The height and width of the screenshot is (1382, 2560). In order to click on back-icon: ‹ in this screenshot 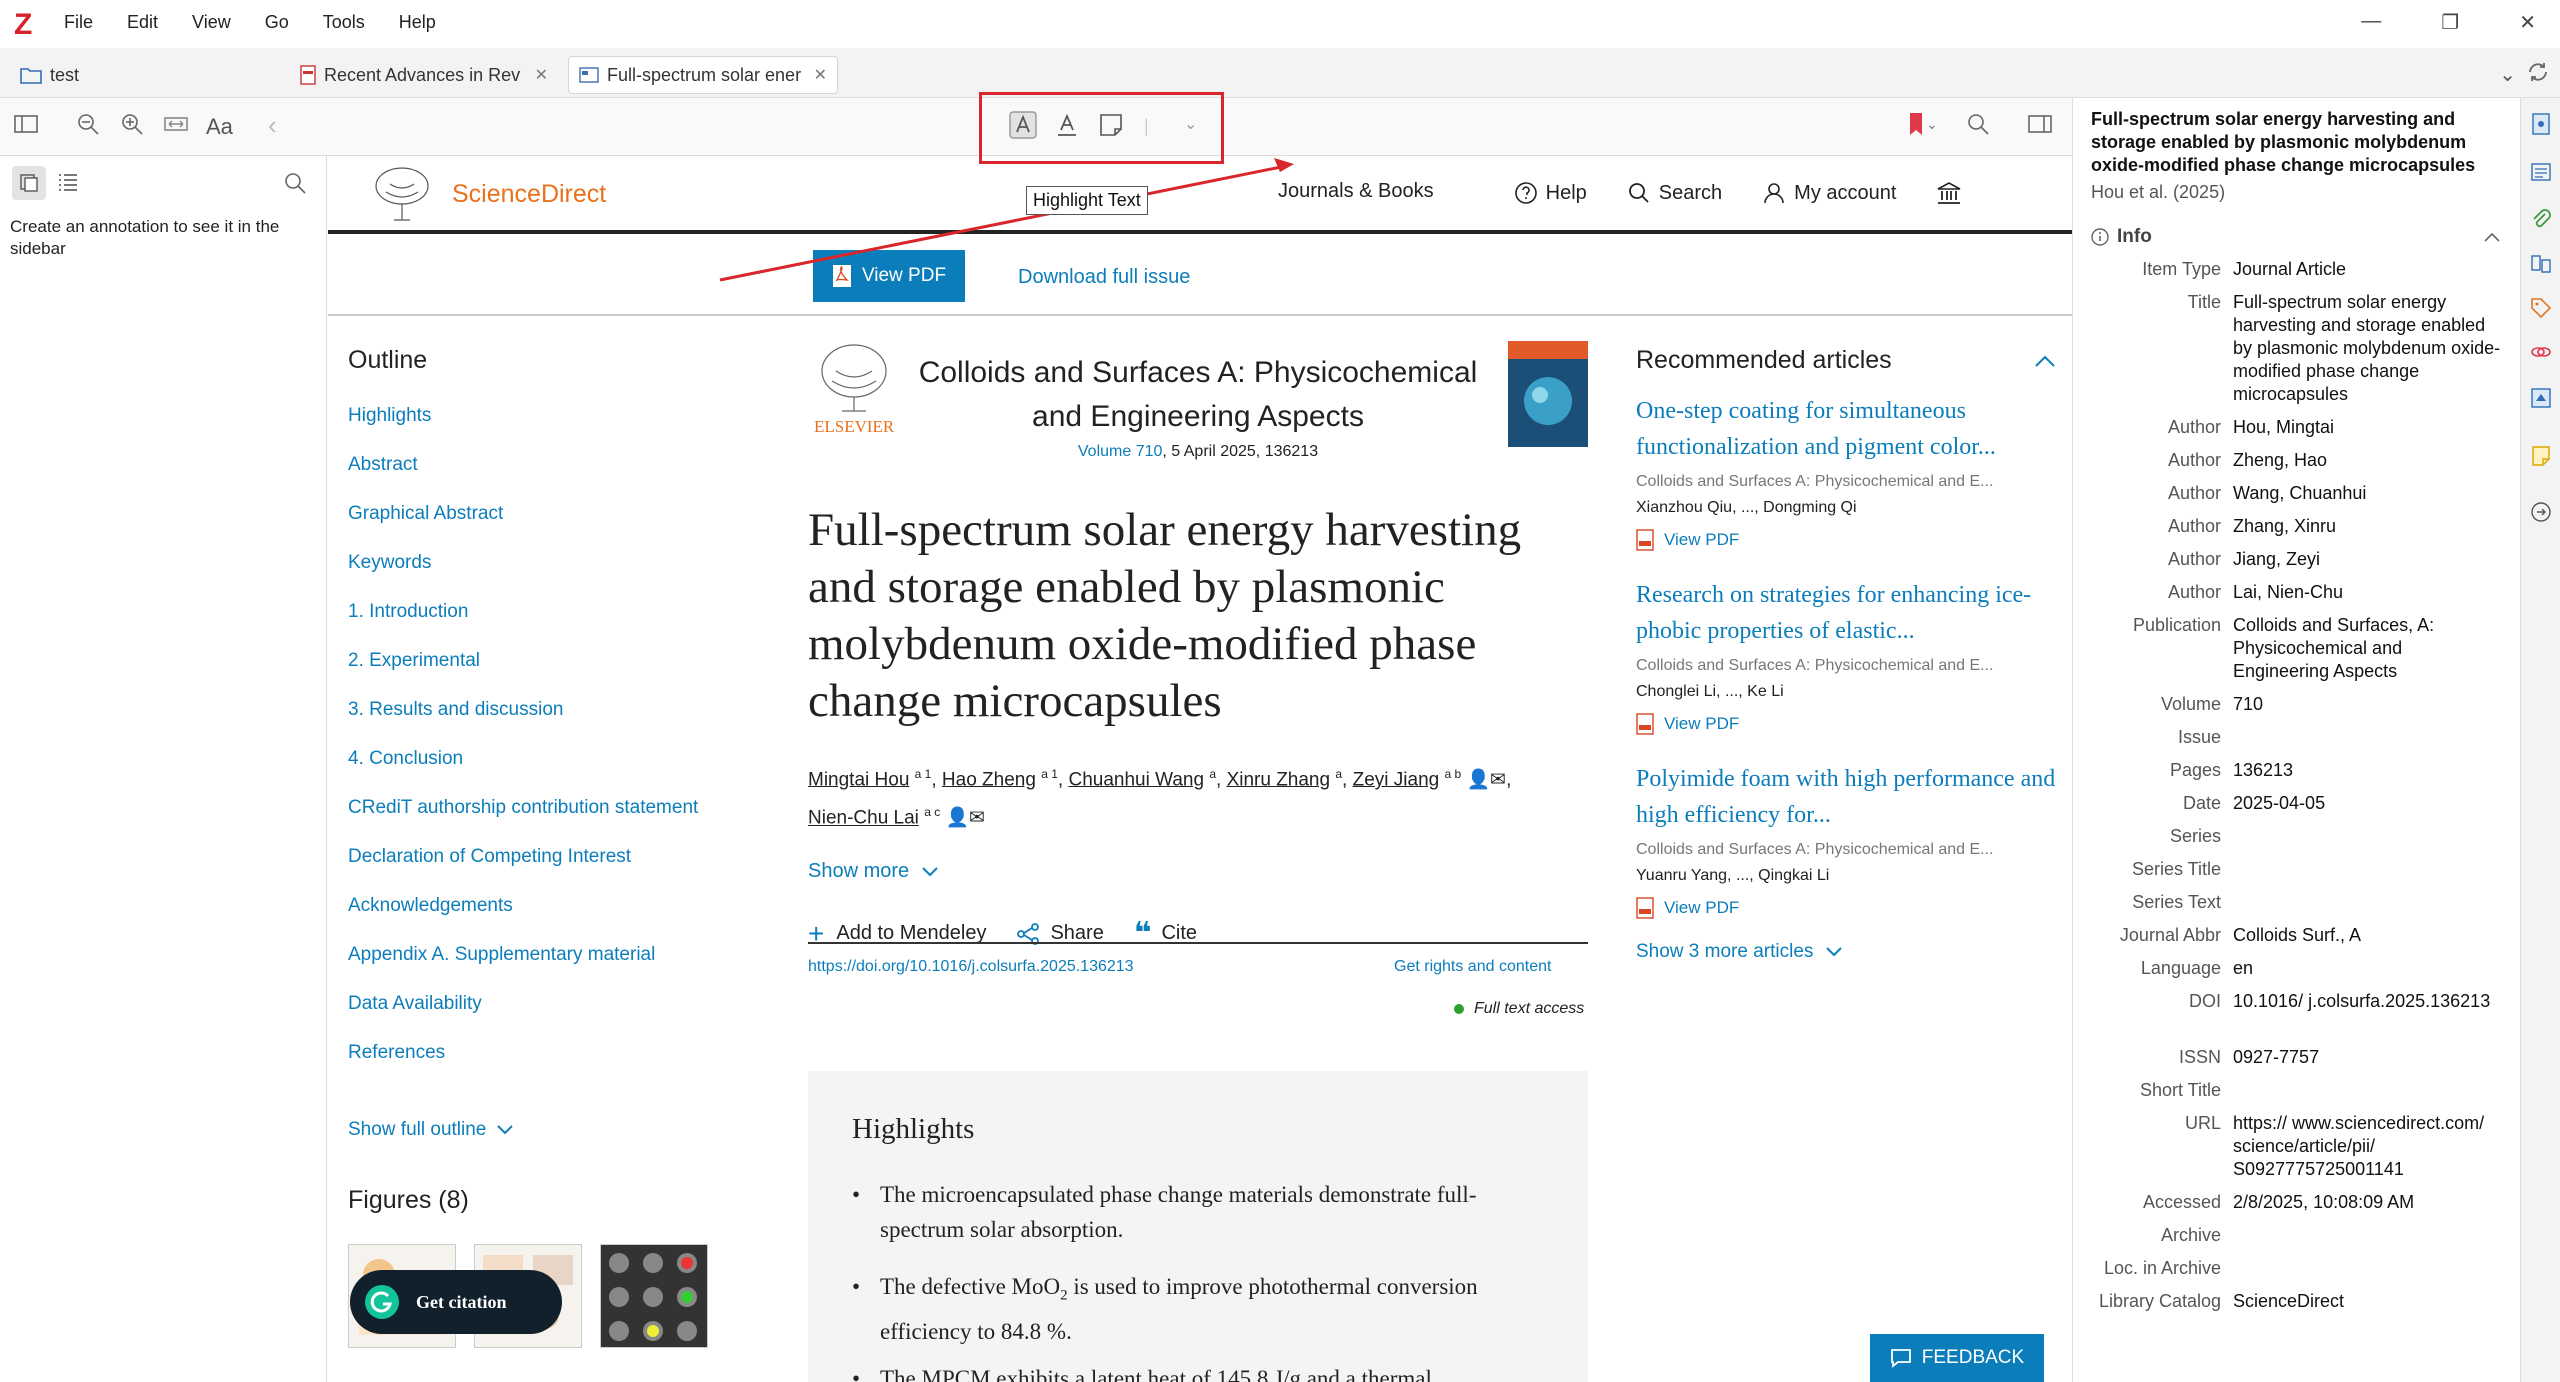, I will do `click(285, 127)`.